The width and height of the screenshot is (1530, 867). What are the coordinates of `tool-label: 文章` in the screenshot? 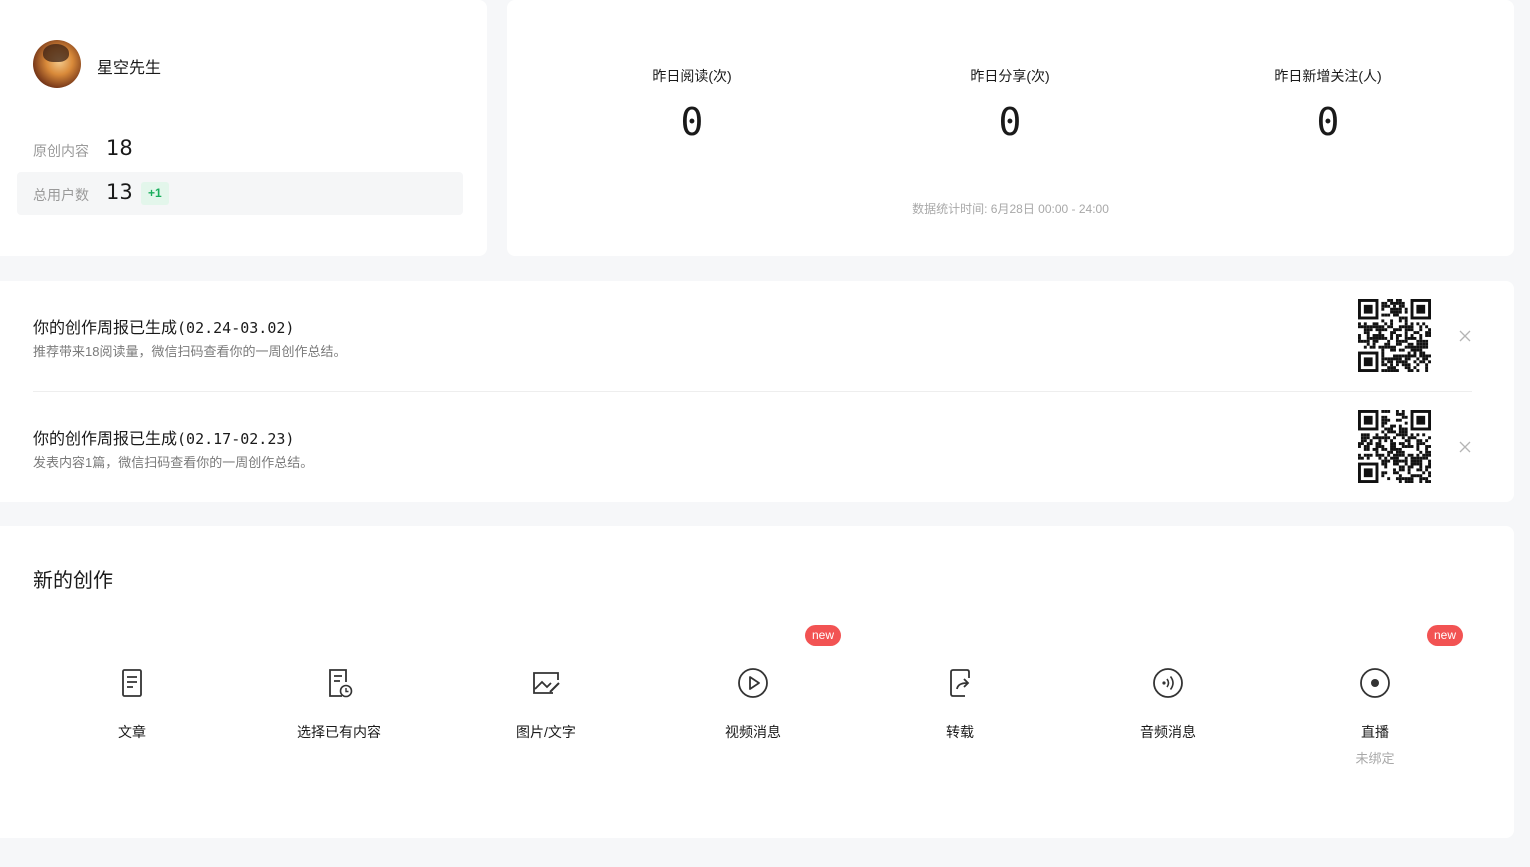 It's located at (132, 732).